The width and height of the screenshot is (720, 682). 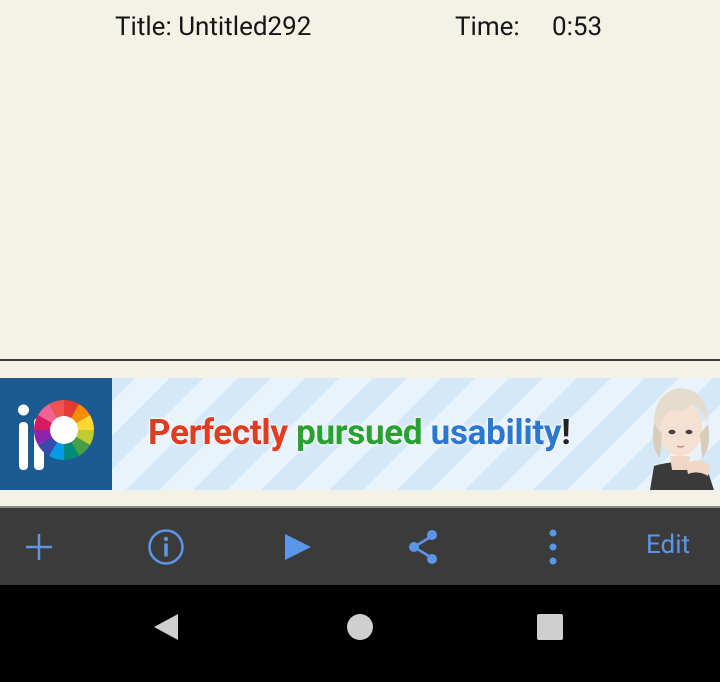 What do you see at coordinates (170, 627) in the screenshot?
I see `back-icon` at bounding box center [170, 627].